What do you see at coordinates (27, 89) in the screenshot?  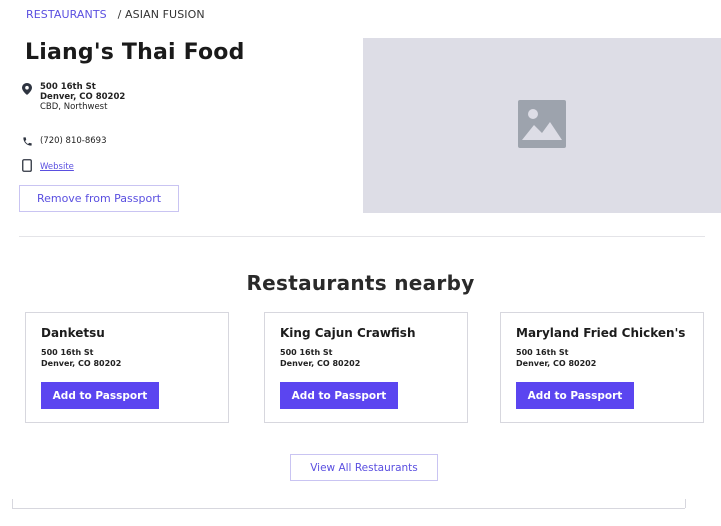 I see `map-pin-icon` at bounding box center [27, 89].